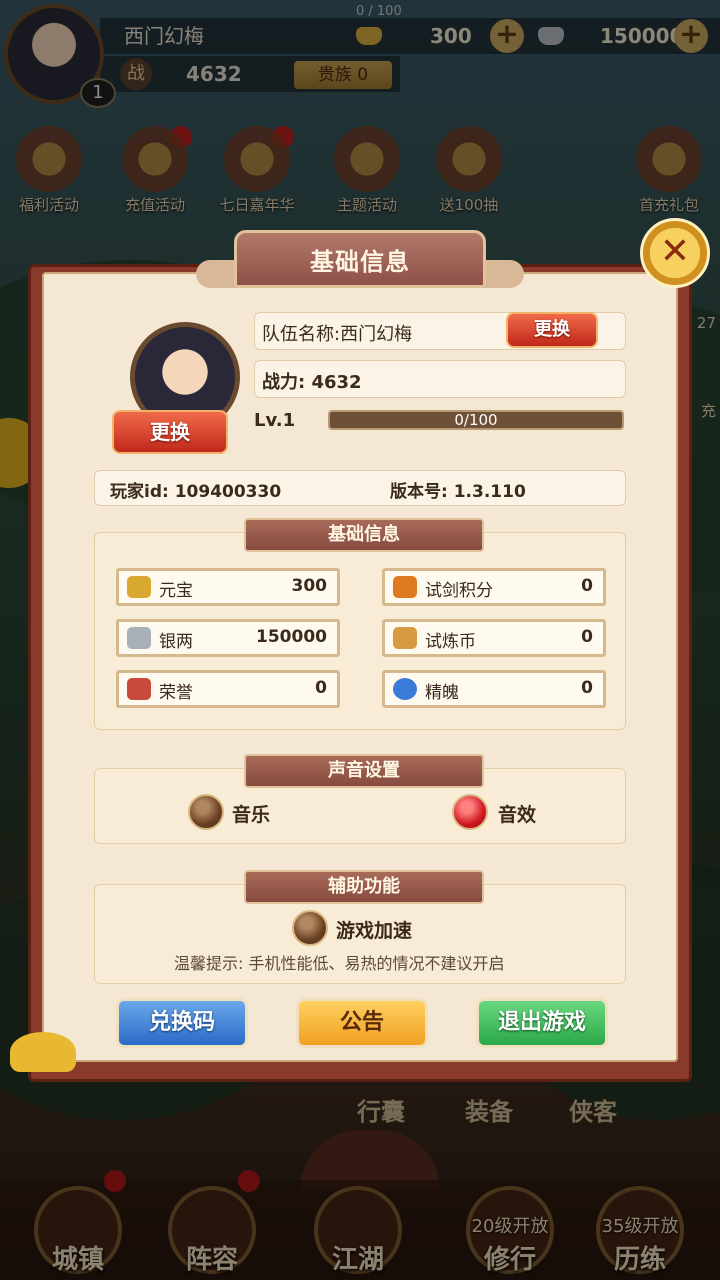 This screenshot has width=720, height=1280. I want to click on sfx-label: 音效, so click(517, 815).